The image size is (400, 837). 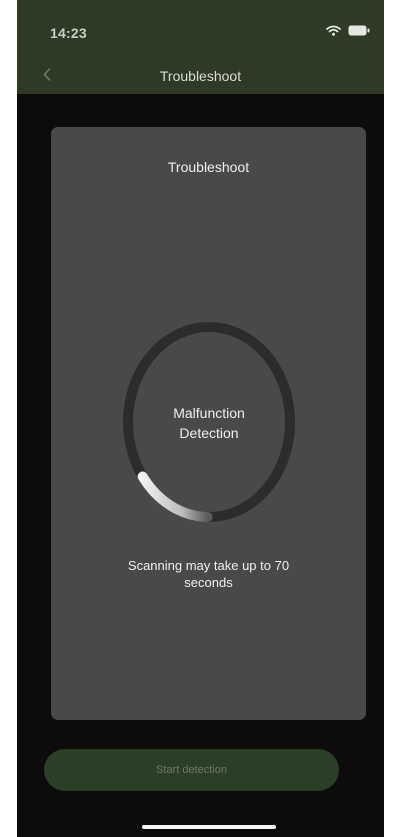 What do you see at coordinates (200, 30) in the screenshot?
I see `status-bar: 14:23` at bounding box center [200, 30].